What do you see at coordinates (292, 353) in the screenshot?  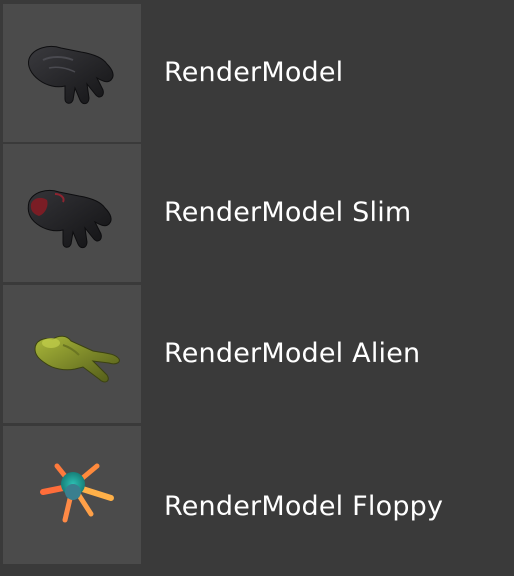 I see `item-label: RenderModel Alien` at bounding box center [292, 353].